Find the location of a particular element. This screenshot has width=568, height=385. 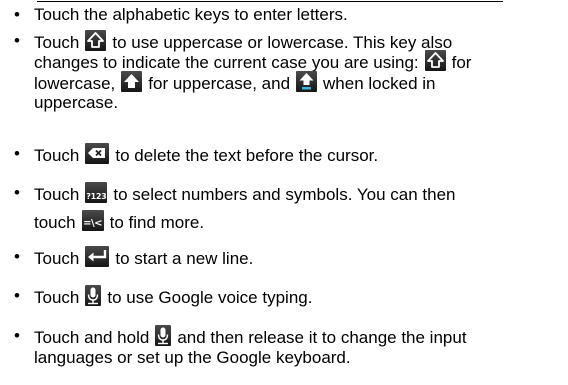

delete-key-icon is located at coordinates (97, 153).